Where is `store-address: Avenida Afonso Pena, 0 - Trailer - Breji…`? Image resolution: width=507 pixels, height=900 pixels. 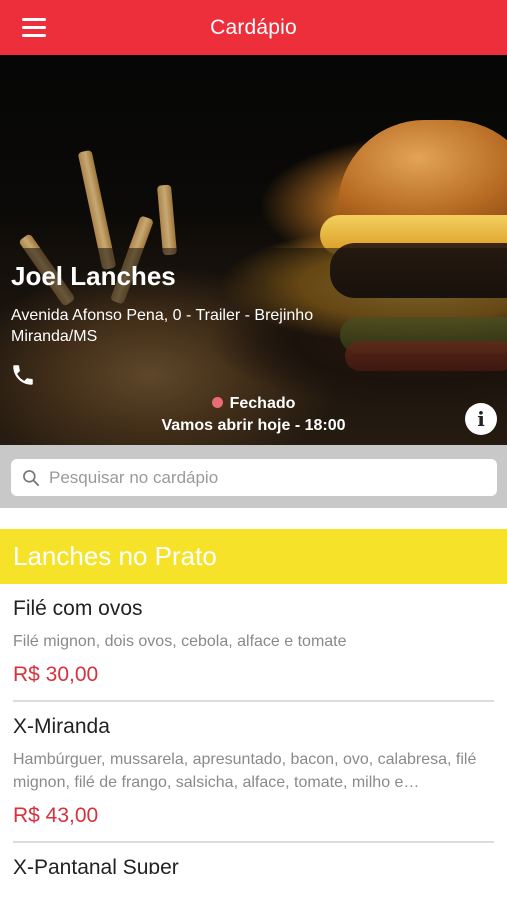
store-address: Avenida Afonso Pena, 0 - Trailer - Breji… is located at coordinates (162, 326).